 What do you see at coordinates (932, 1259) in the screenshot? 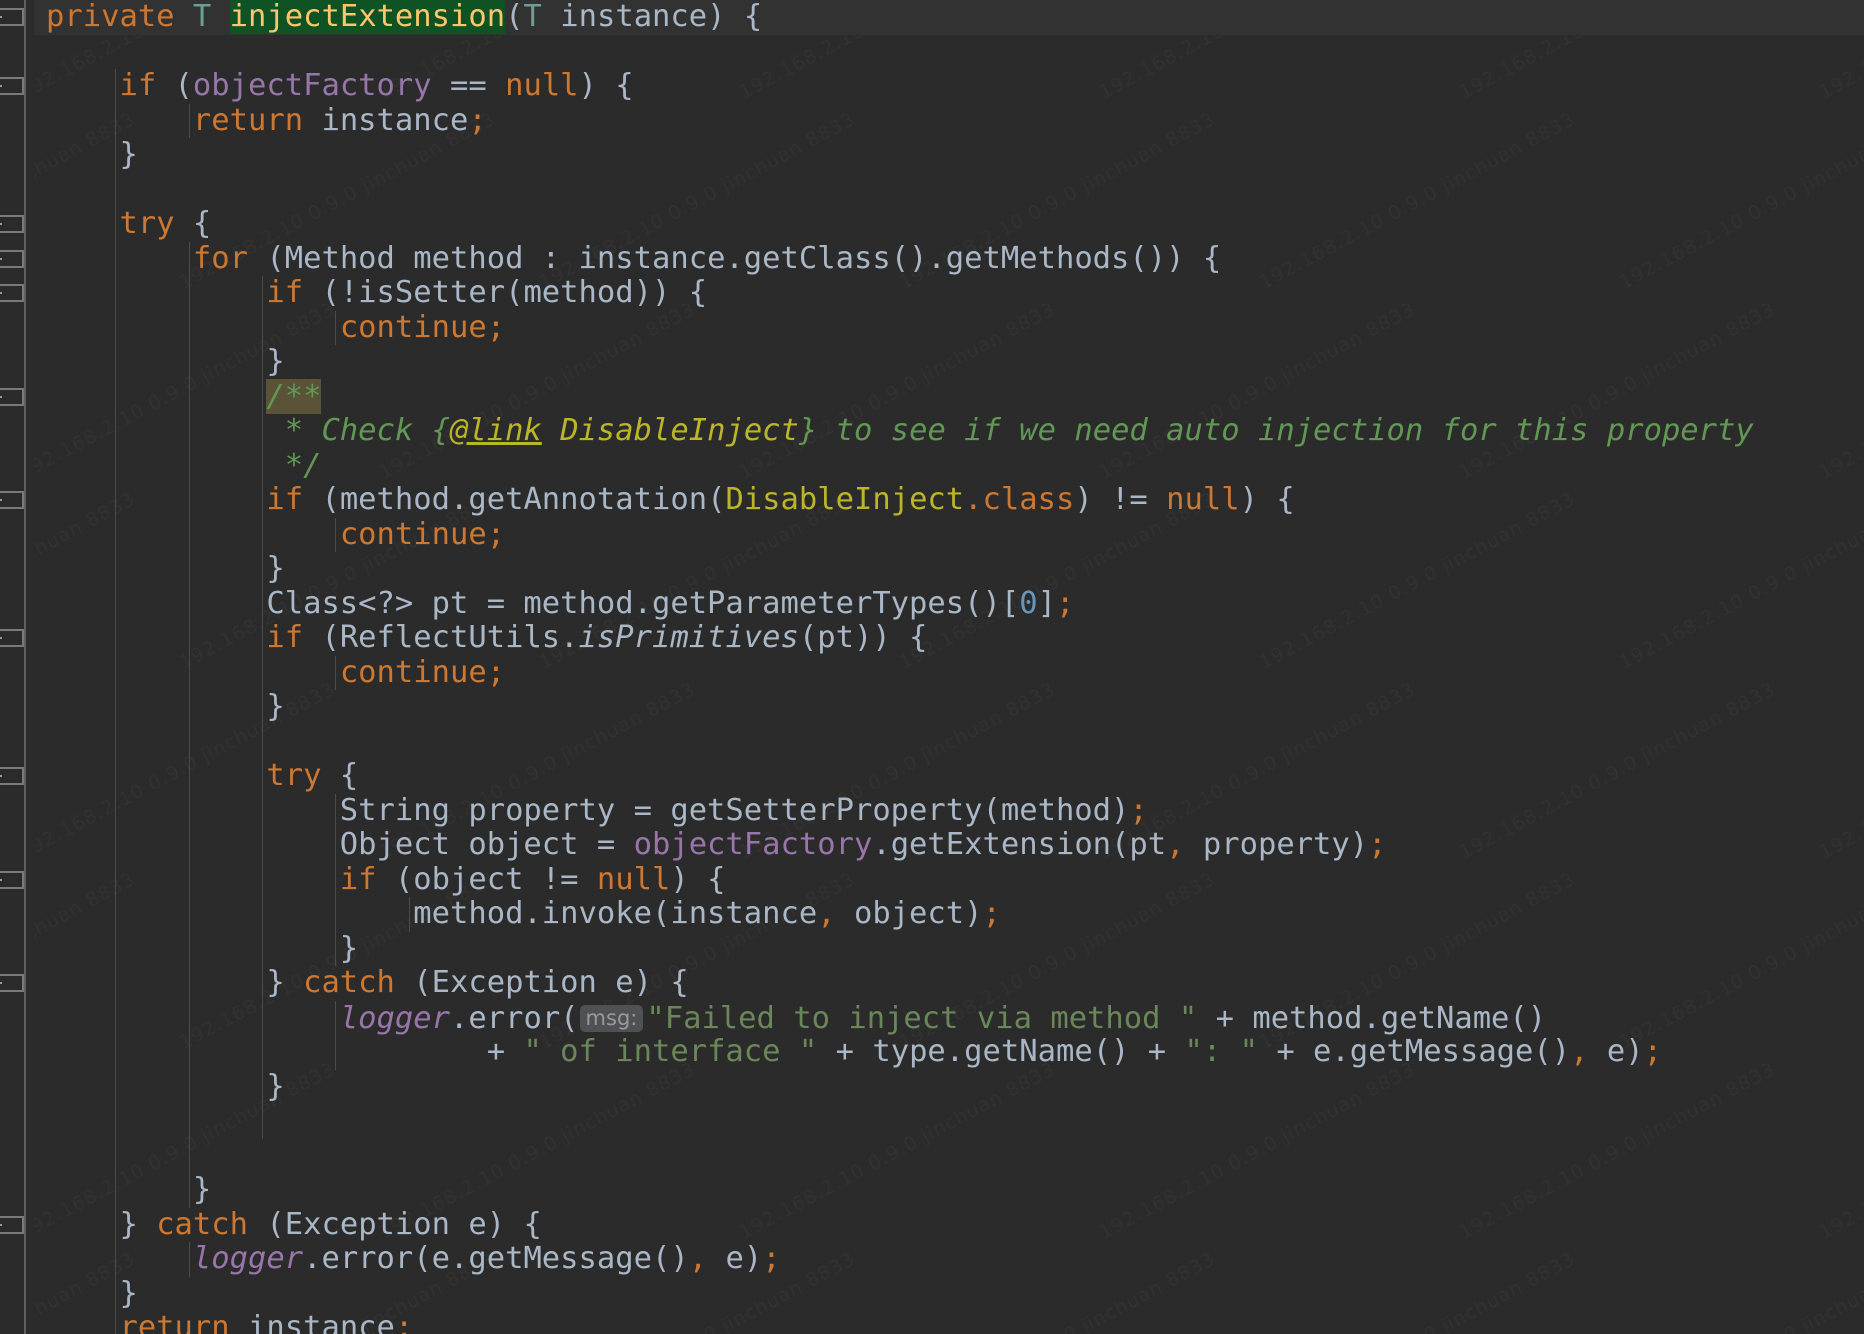
I see `code-line: logger.error(e.getMessage(), e);` at bounding box center [932, 1259].